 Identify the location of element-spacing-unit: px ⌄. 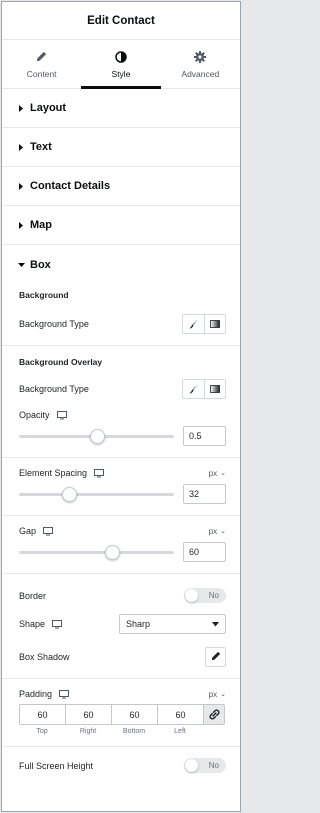
(217, 473).